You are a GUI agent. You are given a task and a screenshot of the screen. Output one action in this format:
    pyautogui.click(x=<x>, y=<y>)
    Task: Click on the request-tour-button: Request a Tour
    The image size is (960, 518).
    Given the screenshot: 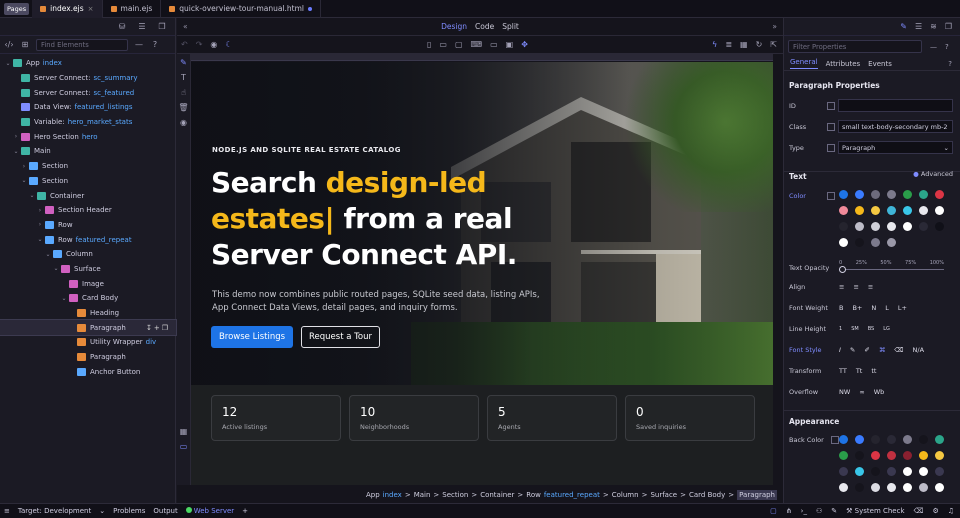 What is the action you would take?
    pyautogui.click(x=340, y=337)
    